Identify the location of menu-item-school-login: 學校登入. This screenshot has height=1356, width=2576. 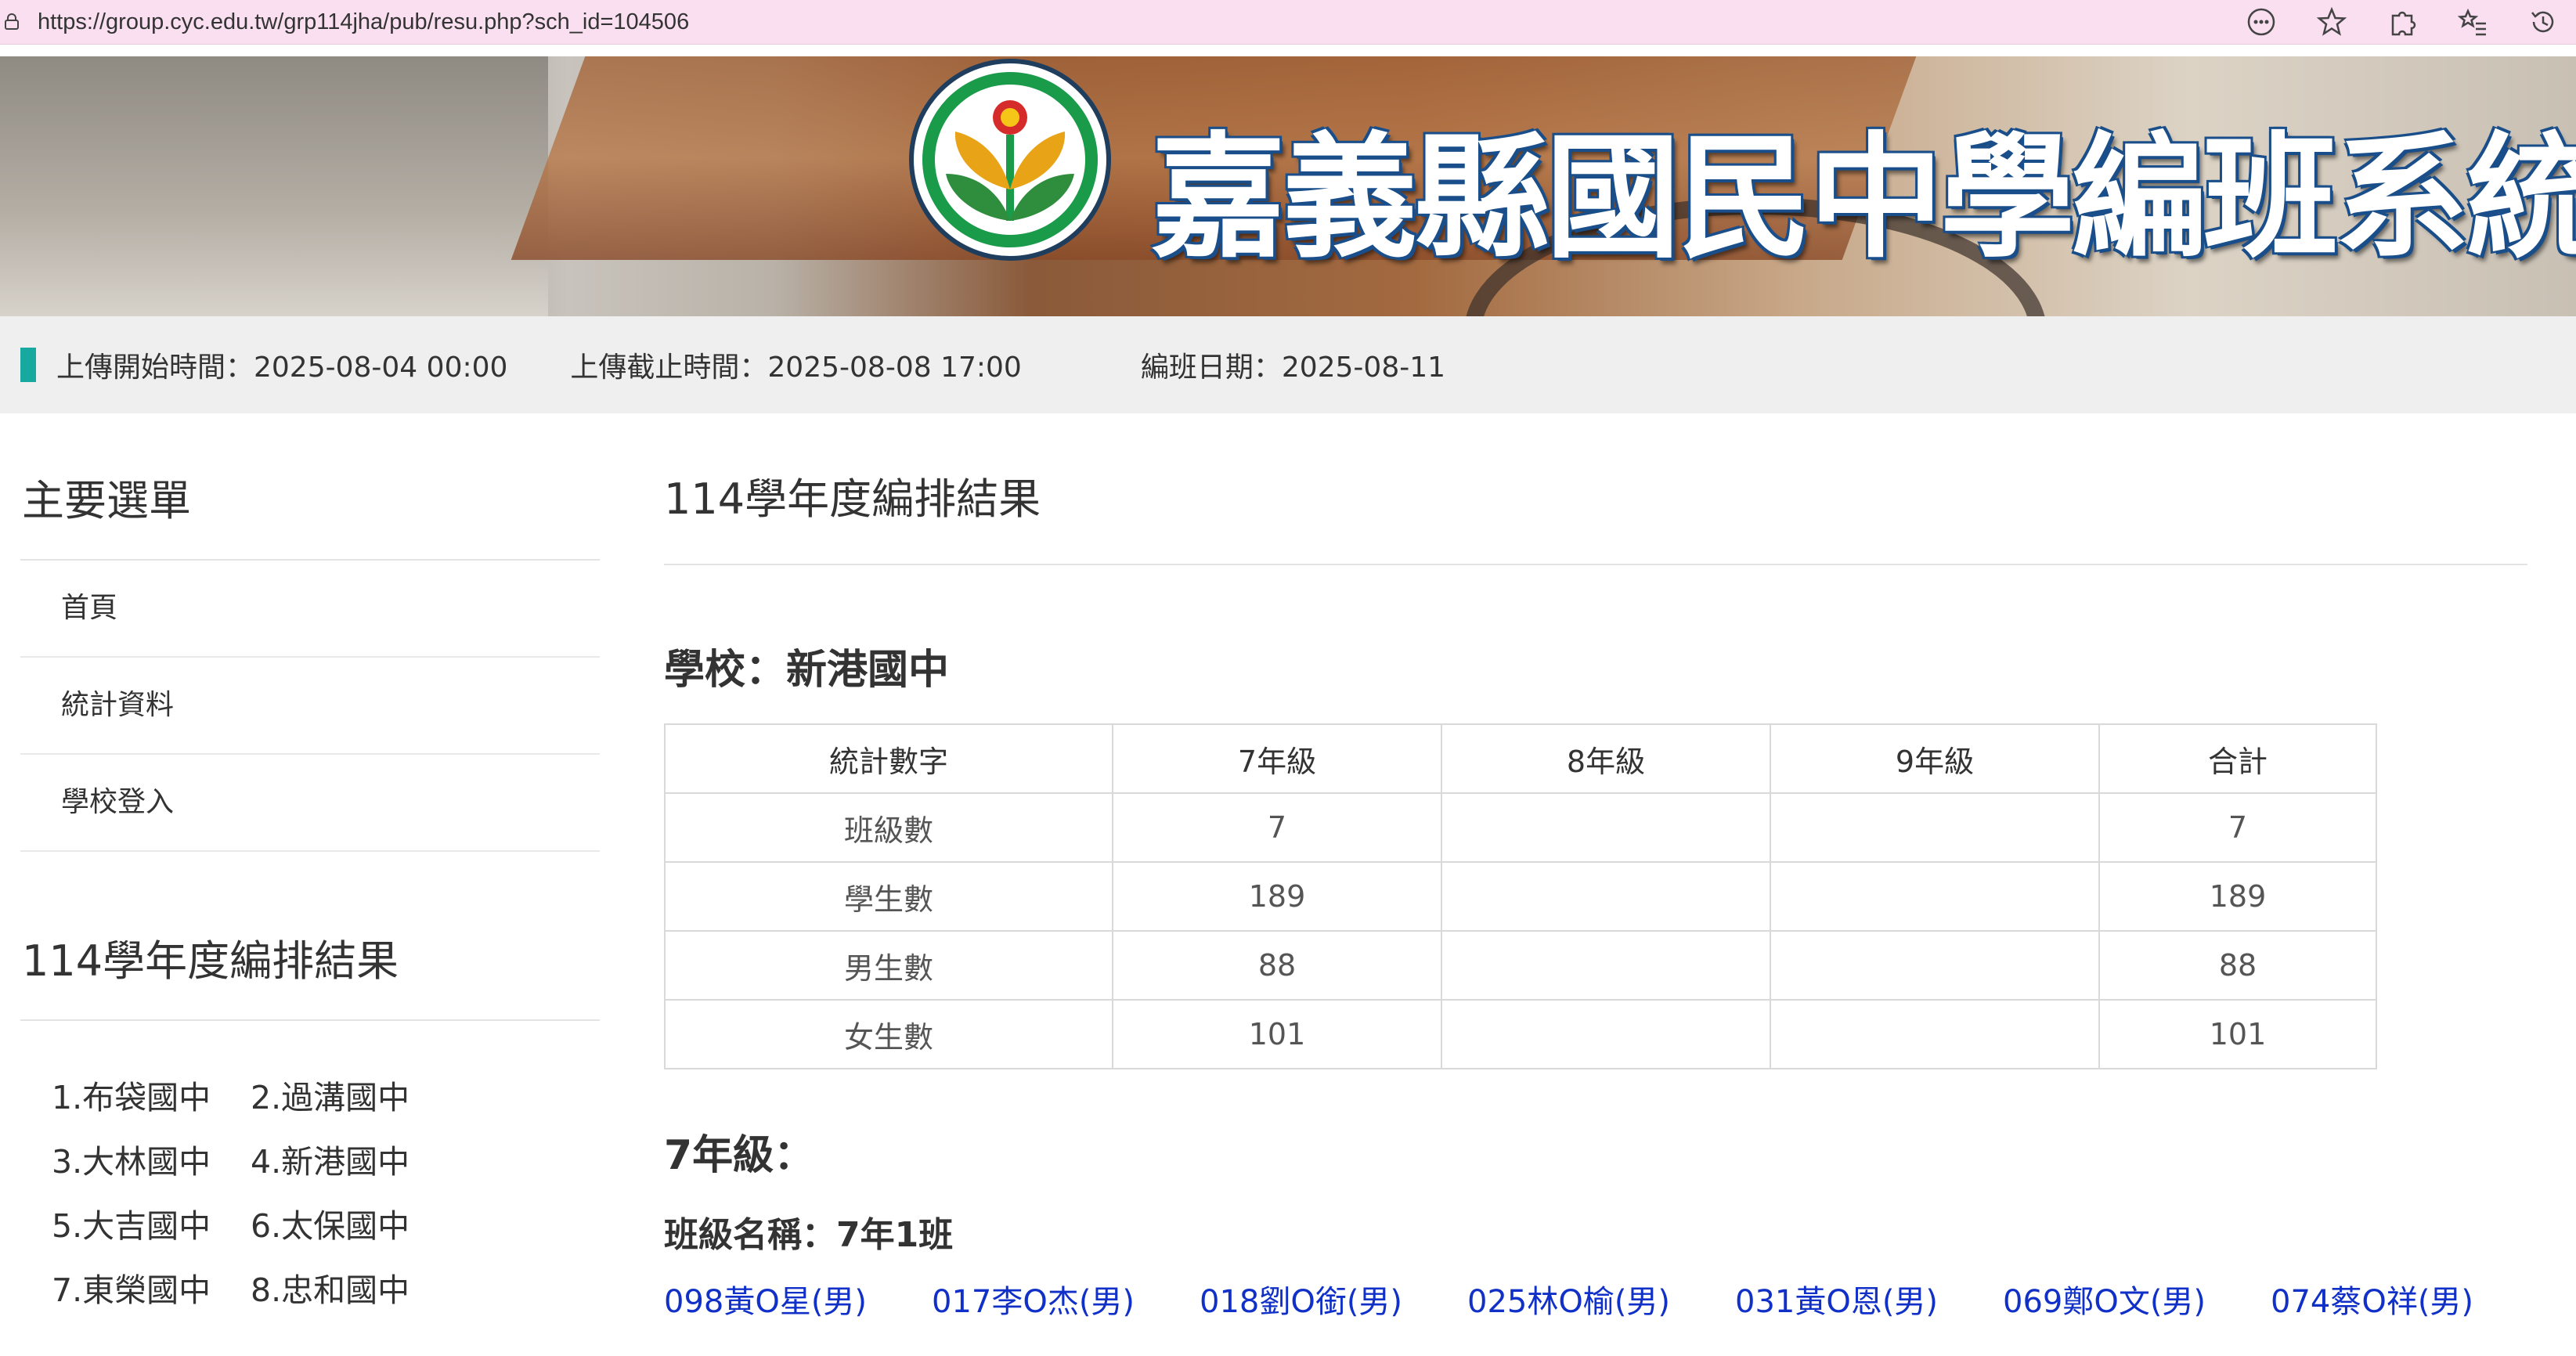
(310, 803).